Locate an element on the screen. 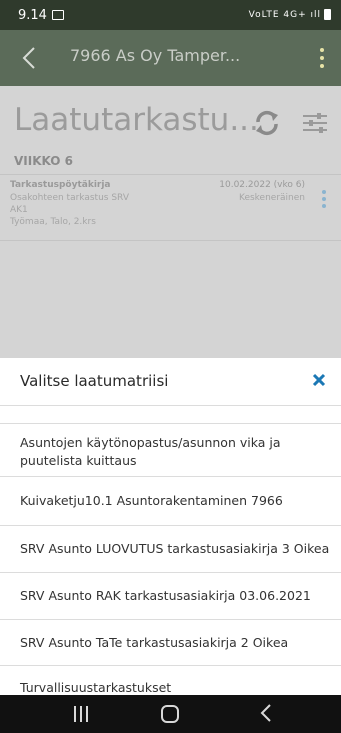  overflow-menu-button is located at coordinates (322, 58).